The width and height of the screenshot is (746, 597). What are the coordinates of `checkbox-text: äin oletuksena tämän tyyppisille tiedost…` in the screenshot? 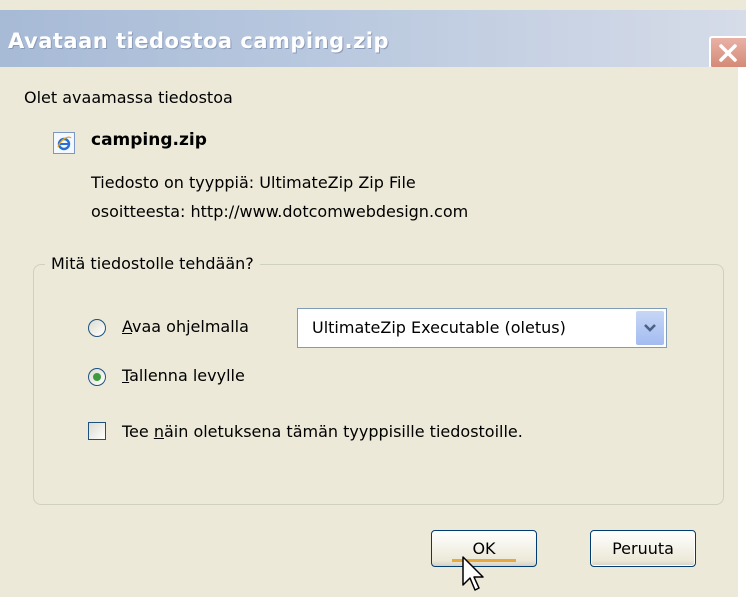 It's located at (343, 431).